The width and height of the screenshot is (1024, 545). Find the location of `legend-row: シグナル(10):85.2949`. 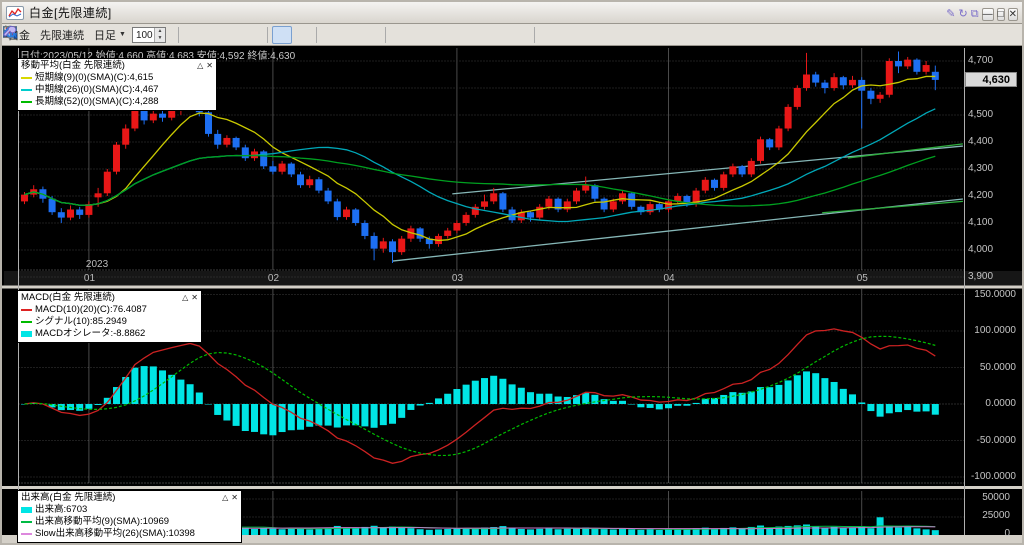

legend-row: シグナル(10):85.2949 is located at coordinates (109, 322).